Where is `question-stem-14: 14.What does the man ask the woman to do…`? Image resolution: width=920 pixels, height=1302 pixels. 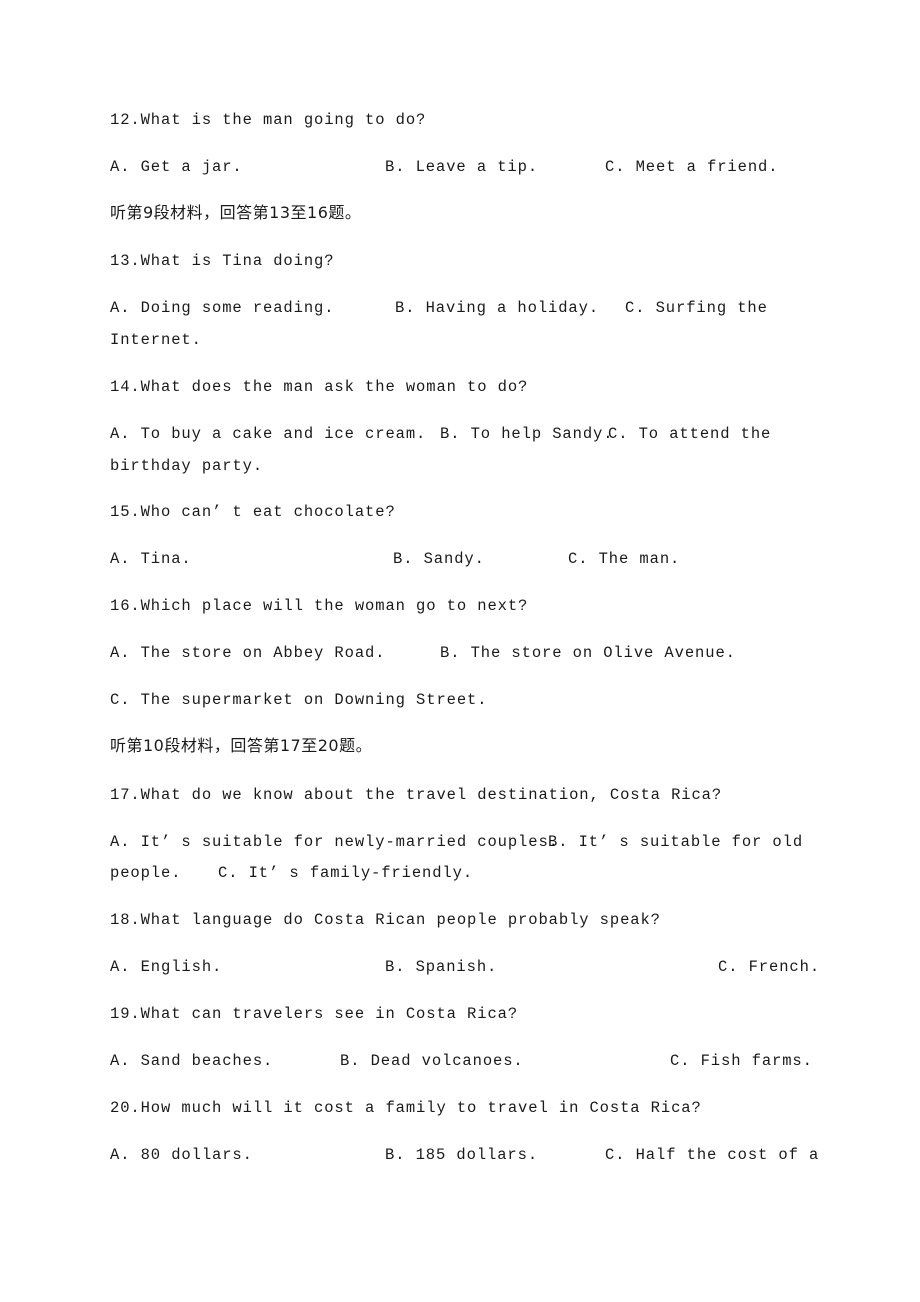 question-stem-14: 14.What does the man ask the woman to do… is located at coordinates (319, 387).